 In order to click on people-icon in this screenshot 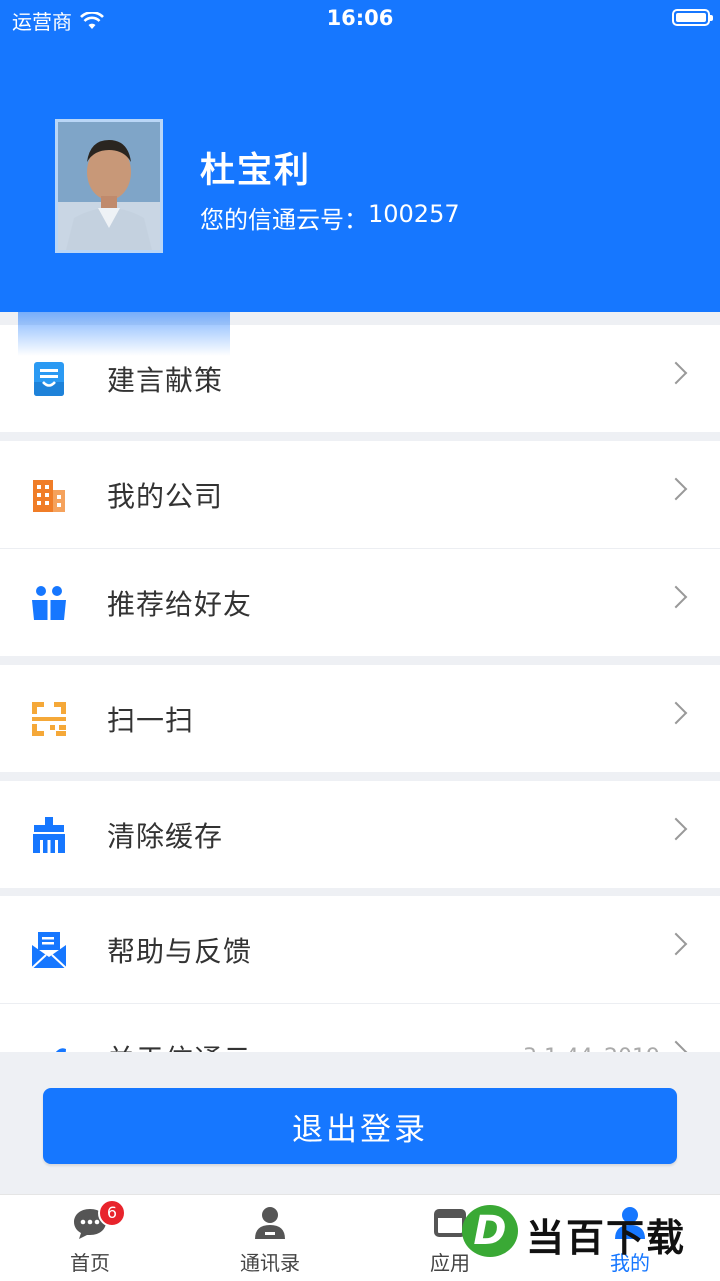, I will do `click(49, 603)`.